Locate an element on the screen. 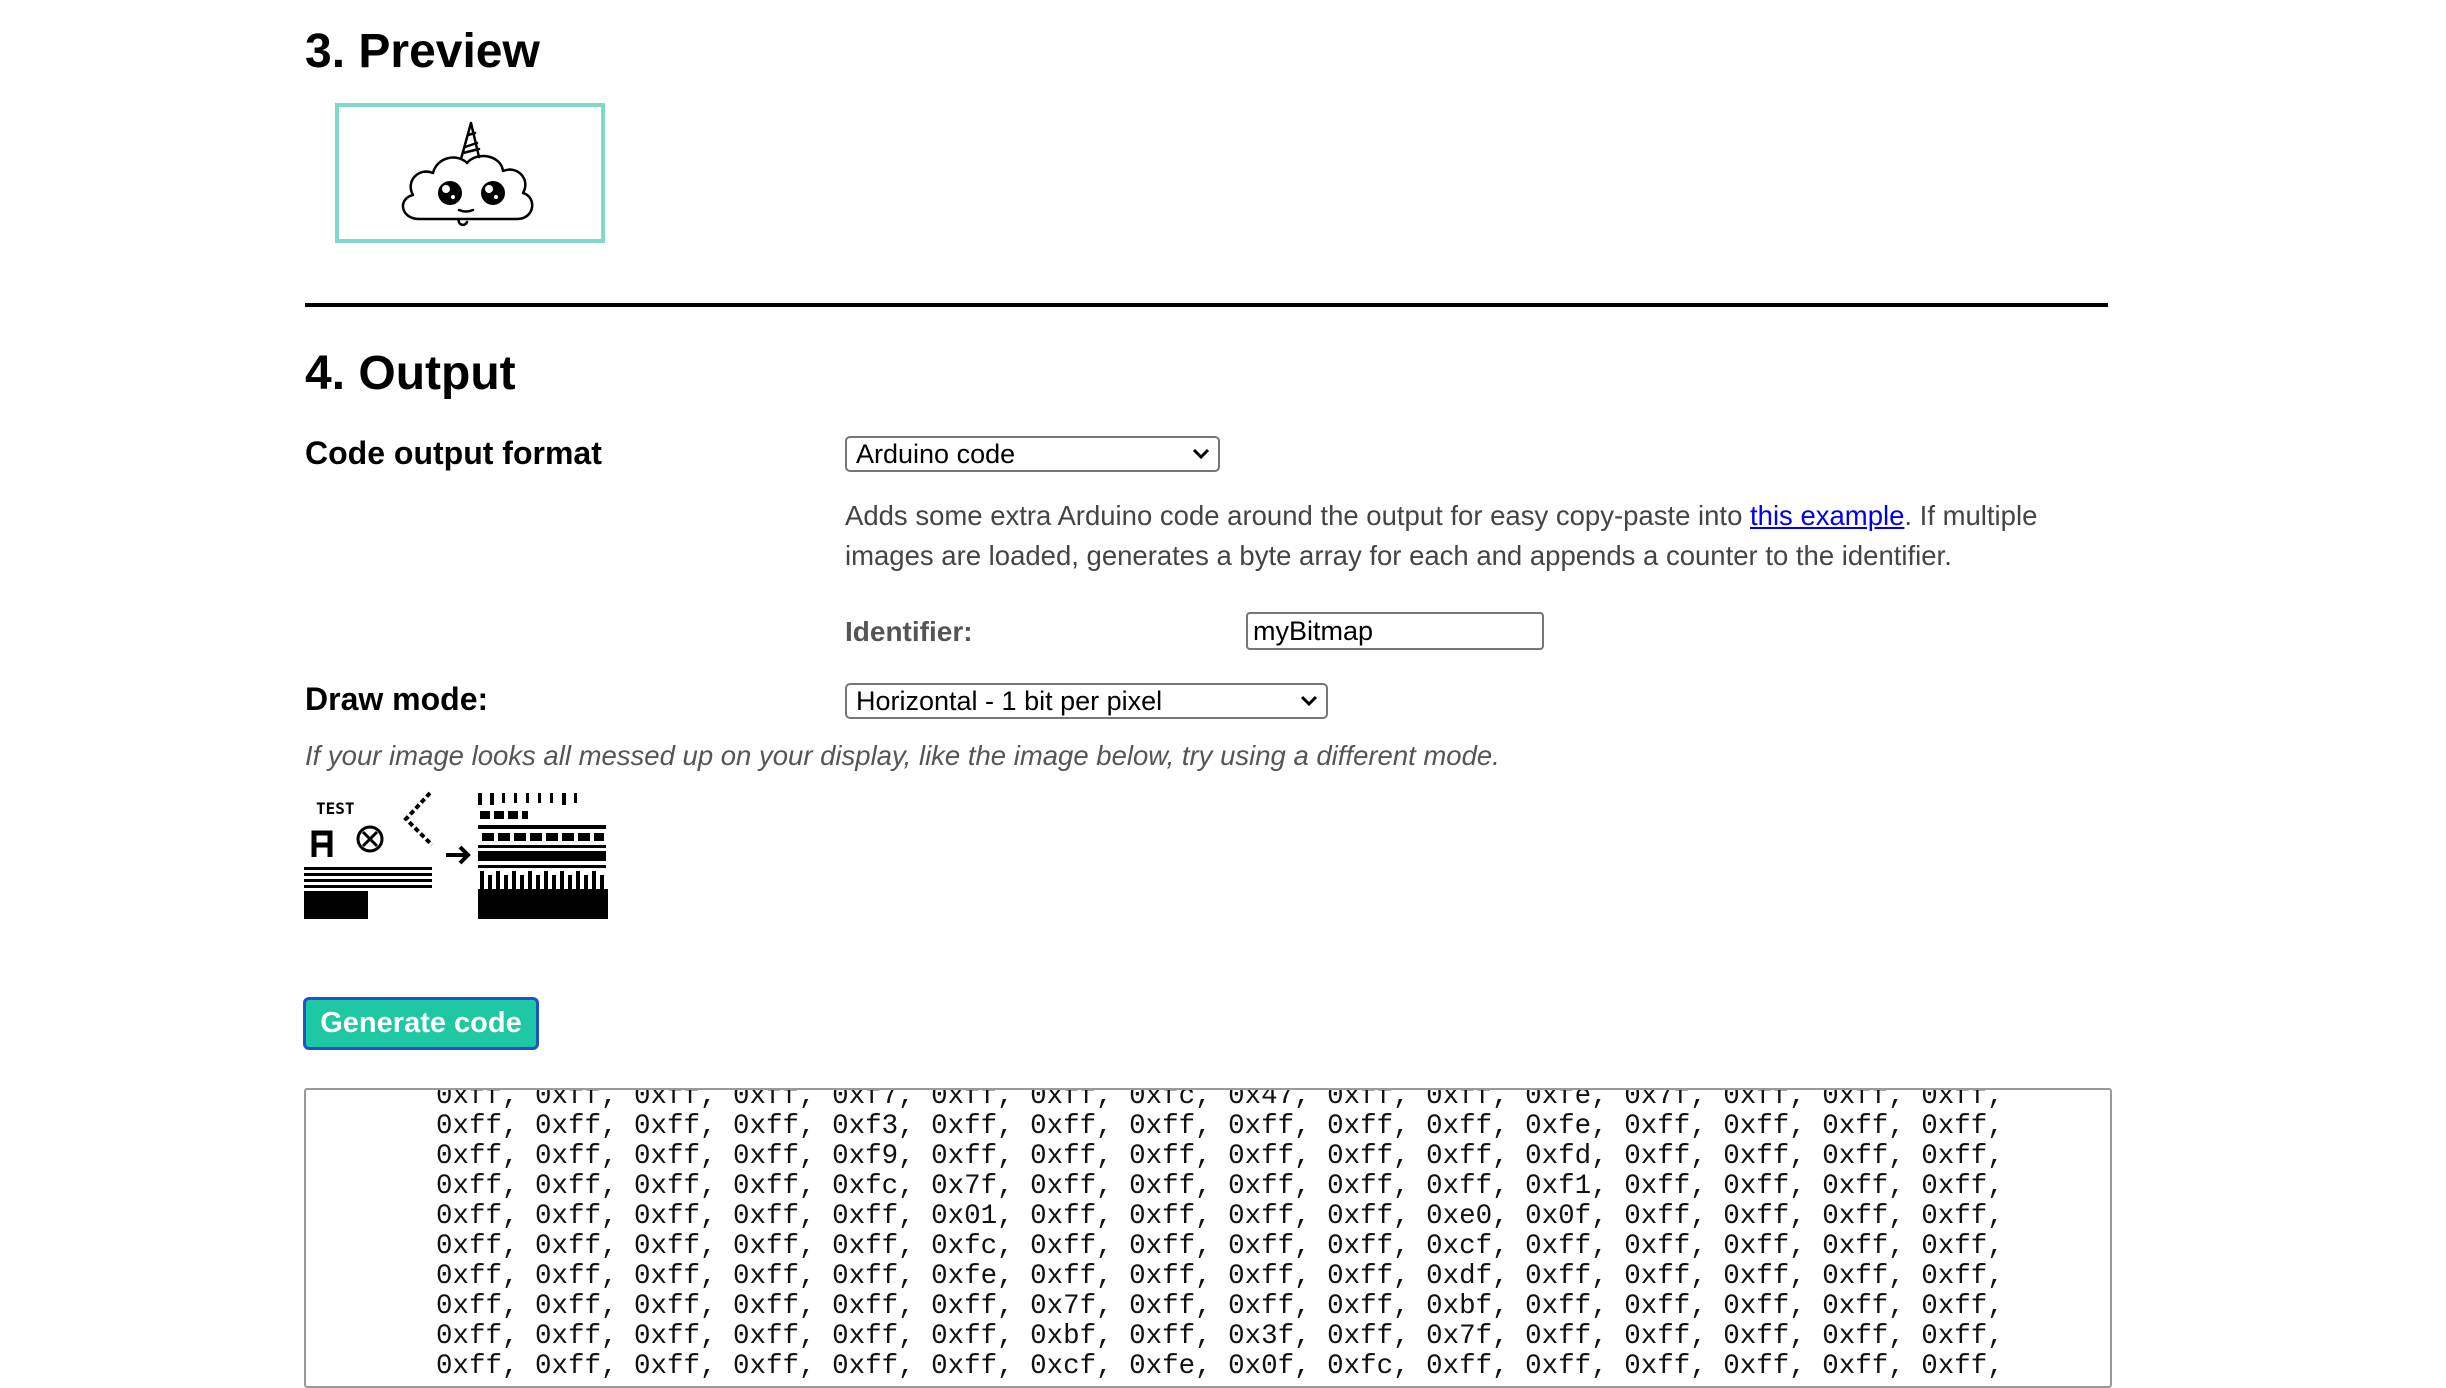  draw-mode-label: Draw mode: is located at coordinates (397, 699).